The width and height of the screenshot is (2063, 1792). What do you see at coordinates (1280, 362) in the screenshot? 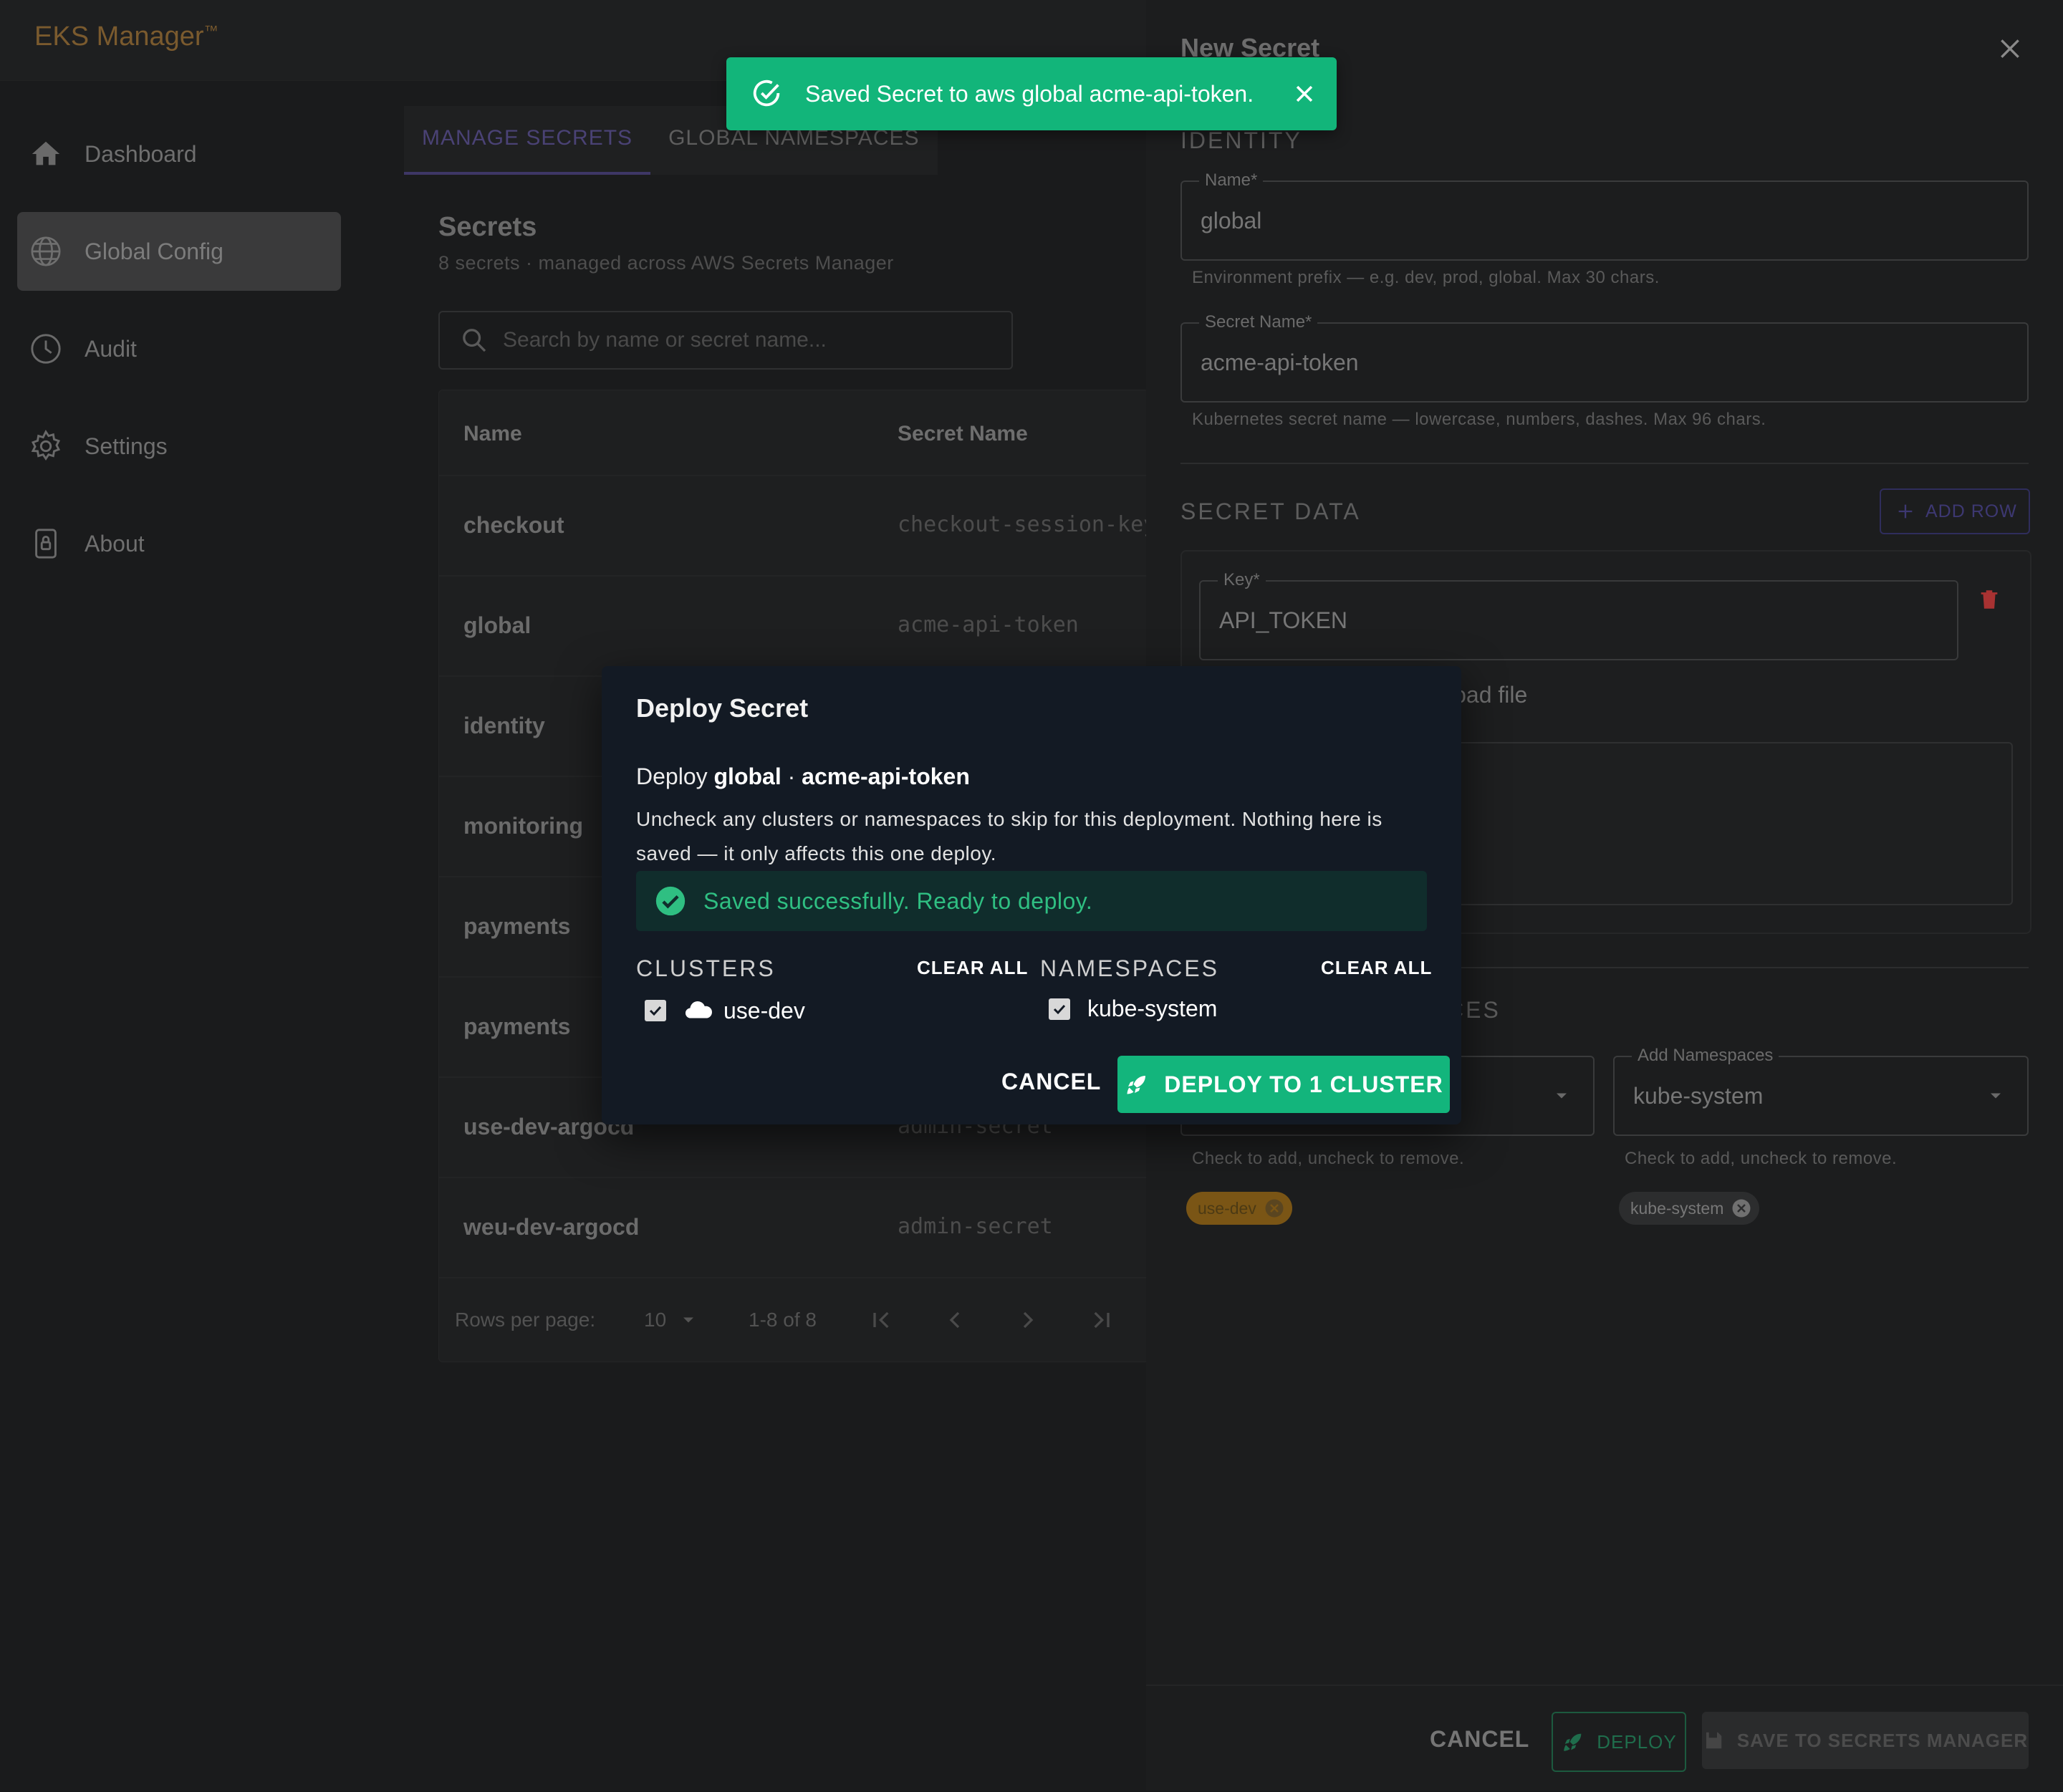
I see `secret-name-field-value: acme-api-token` at bounding box center [1280, 362].